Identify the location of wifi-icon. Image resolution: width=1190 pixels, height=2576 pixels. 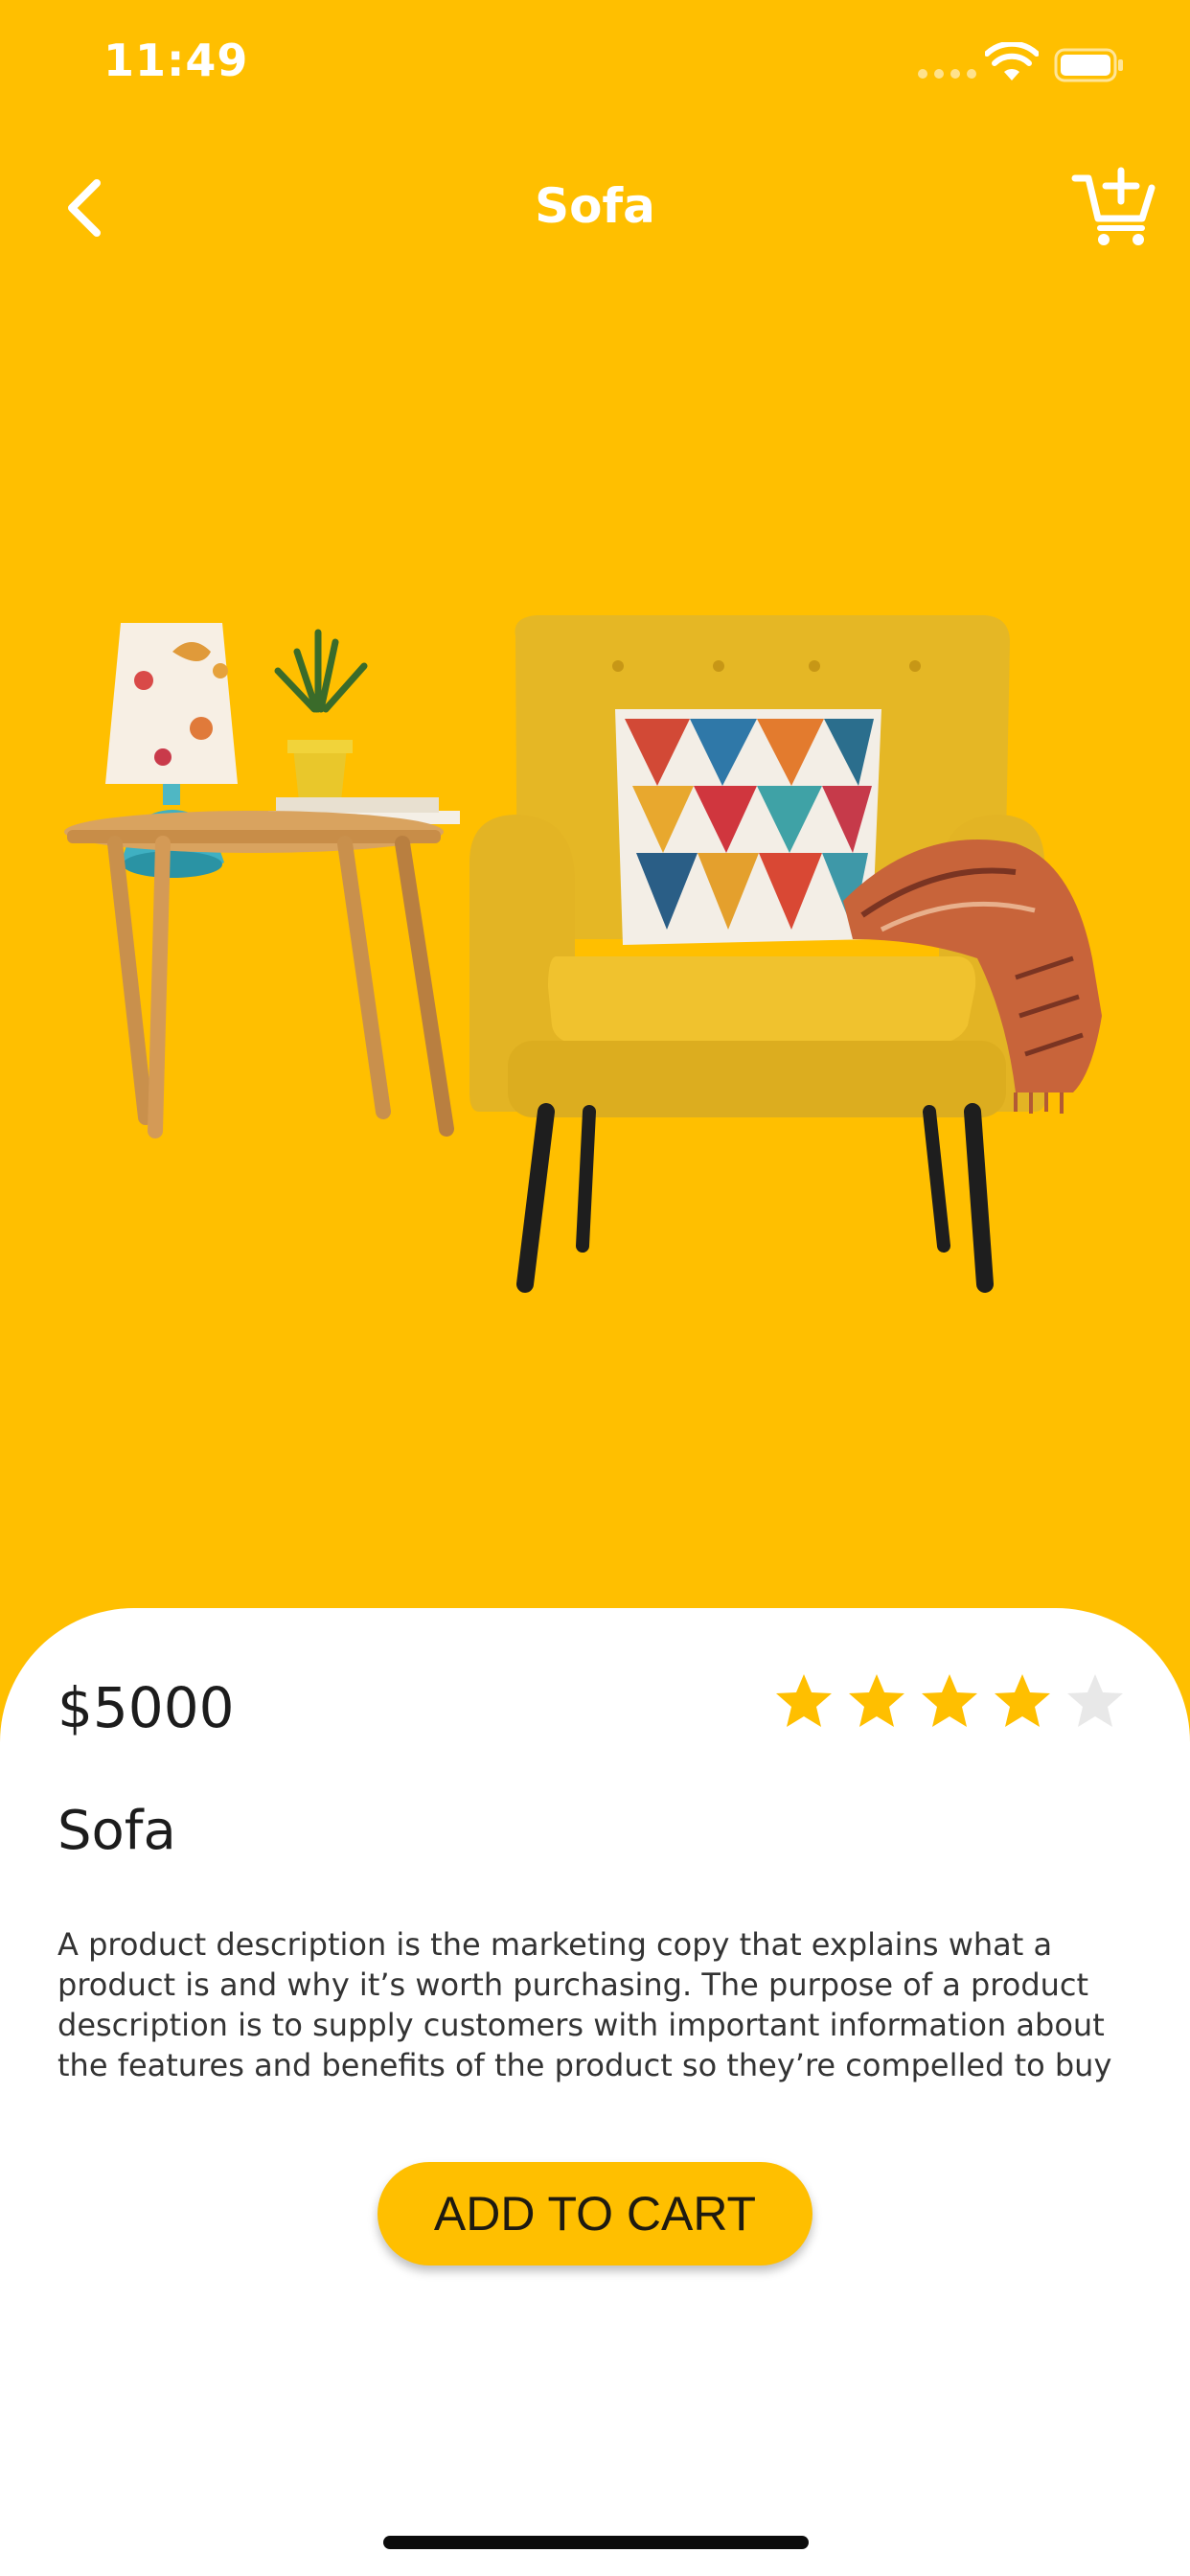
(1012, 61).